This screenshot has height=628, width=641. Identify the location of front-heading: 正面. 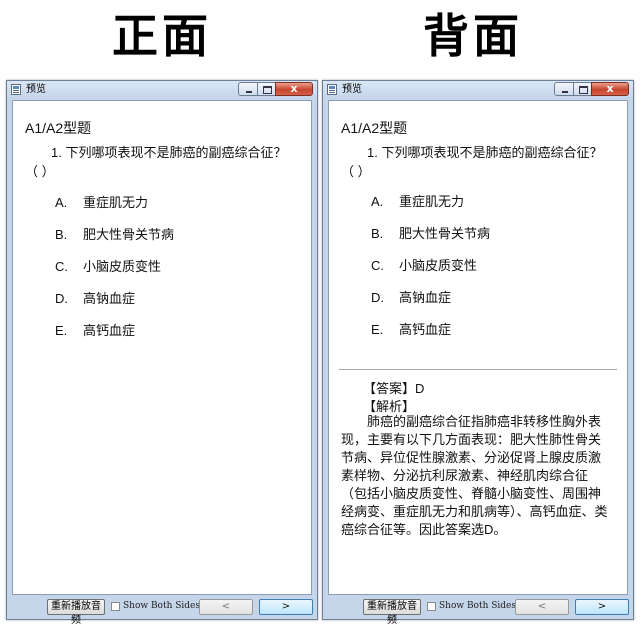
(162, 36).